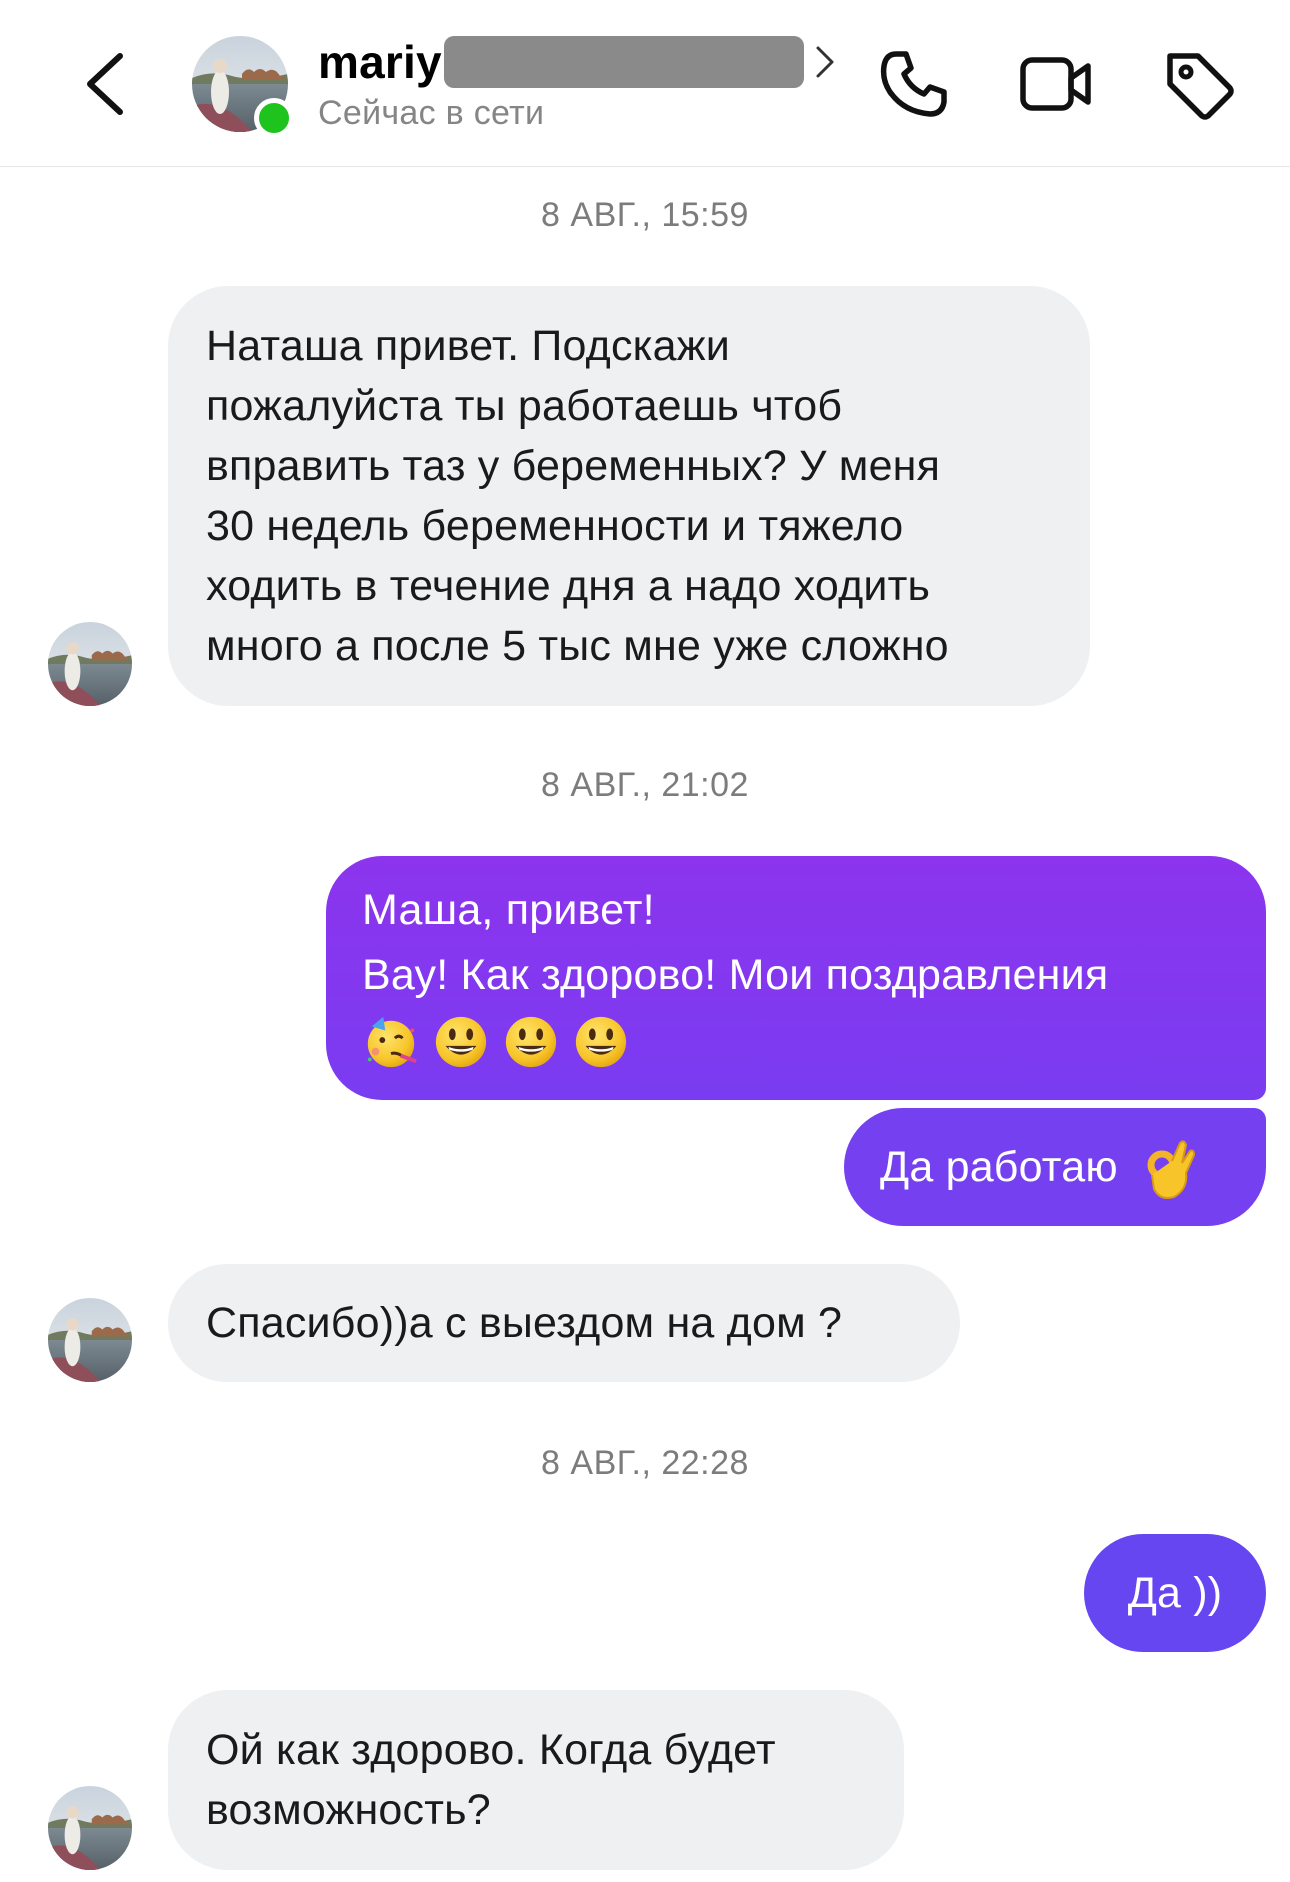 This screenshot has width=1290, height=1882. Describe the element at coordinates (491, 1750) in the screenshot. I see `message-line: Ой как здорово. Когда будет` at that location.